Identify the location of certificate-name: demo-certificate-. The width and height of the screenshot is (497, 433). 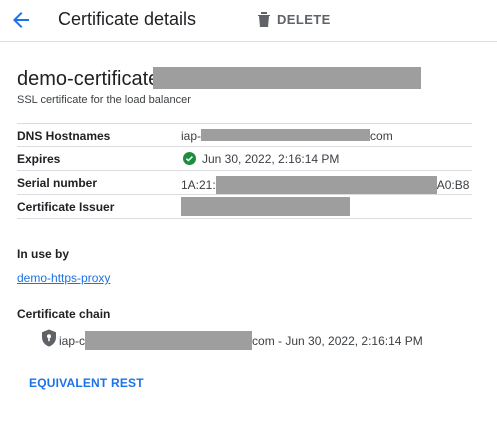
(91, 79).